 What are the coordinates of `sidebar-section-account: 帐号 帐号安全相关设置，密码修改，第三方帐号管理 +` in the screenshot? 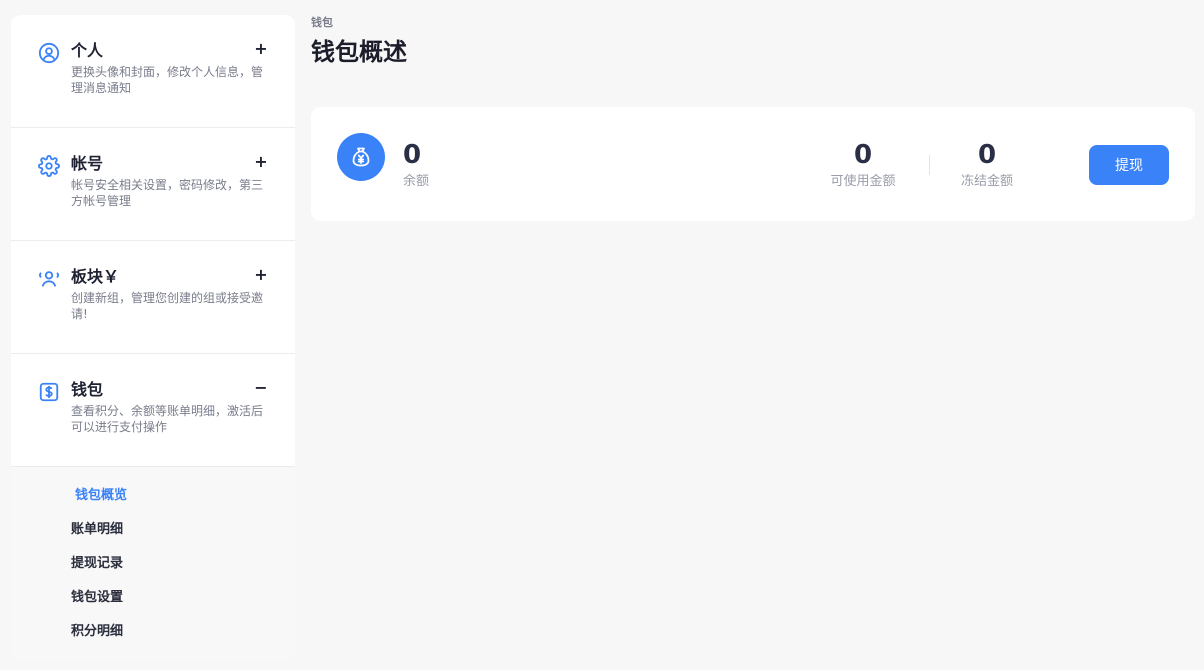 It's located at (153, 184).